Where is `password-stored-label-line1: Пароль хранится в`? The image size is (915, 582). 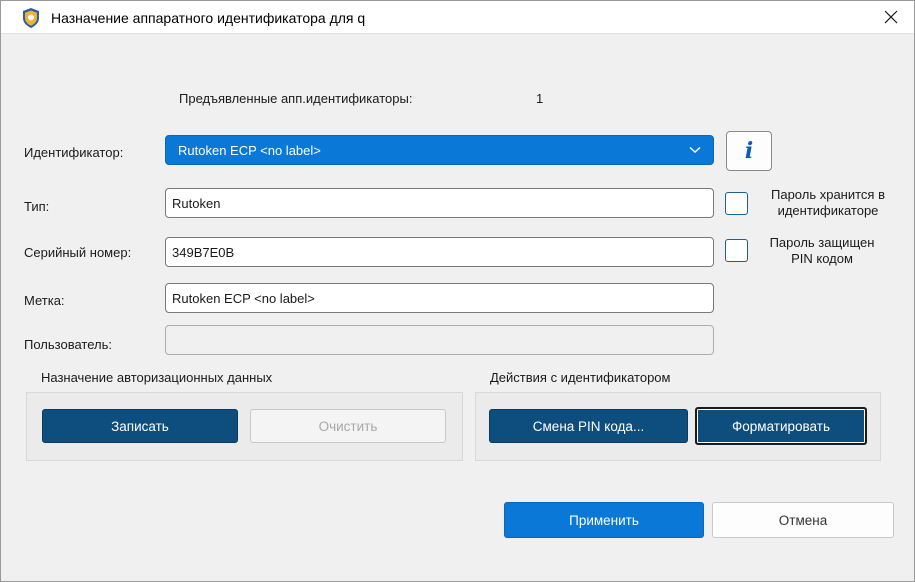 password-stored-label-line1: Пароль хранится в is located at coordinates (828, 194).